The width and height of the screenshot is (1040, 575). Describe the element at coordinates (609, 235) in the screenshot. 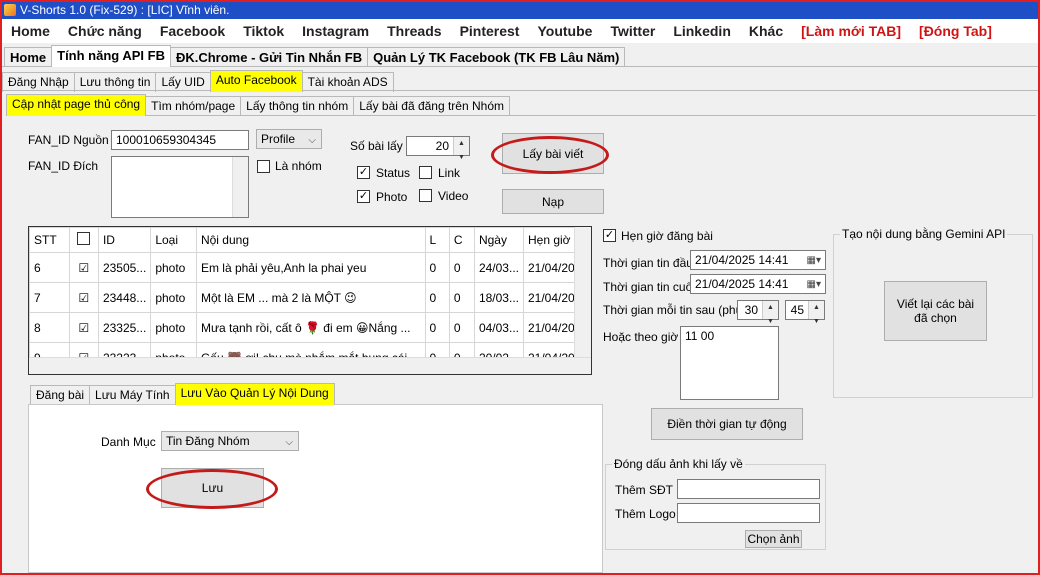

I see `schedule-checkbox: ✓` at that location.